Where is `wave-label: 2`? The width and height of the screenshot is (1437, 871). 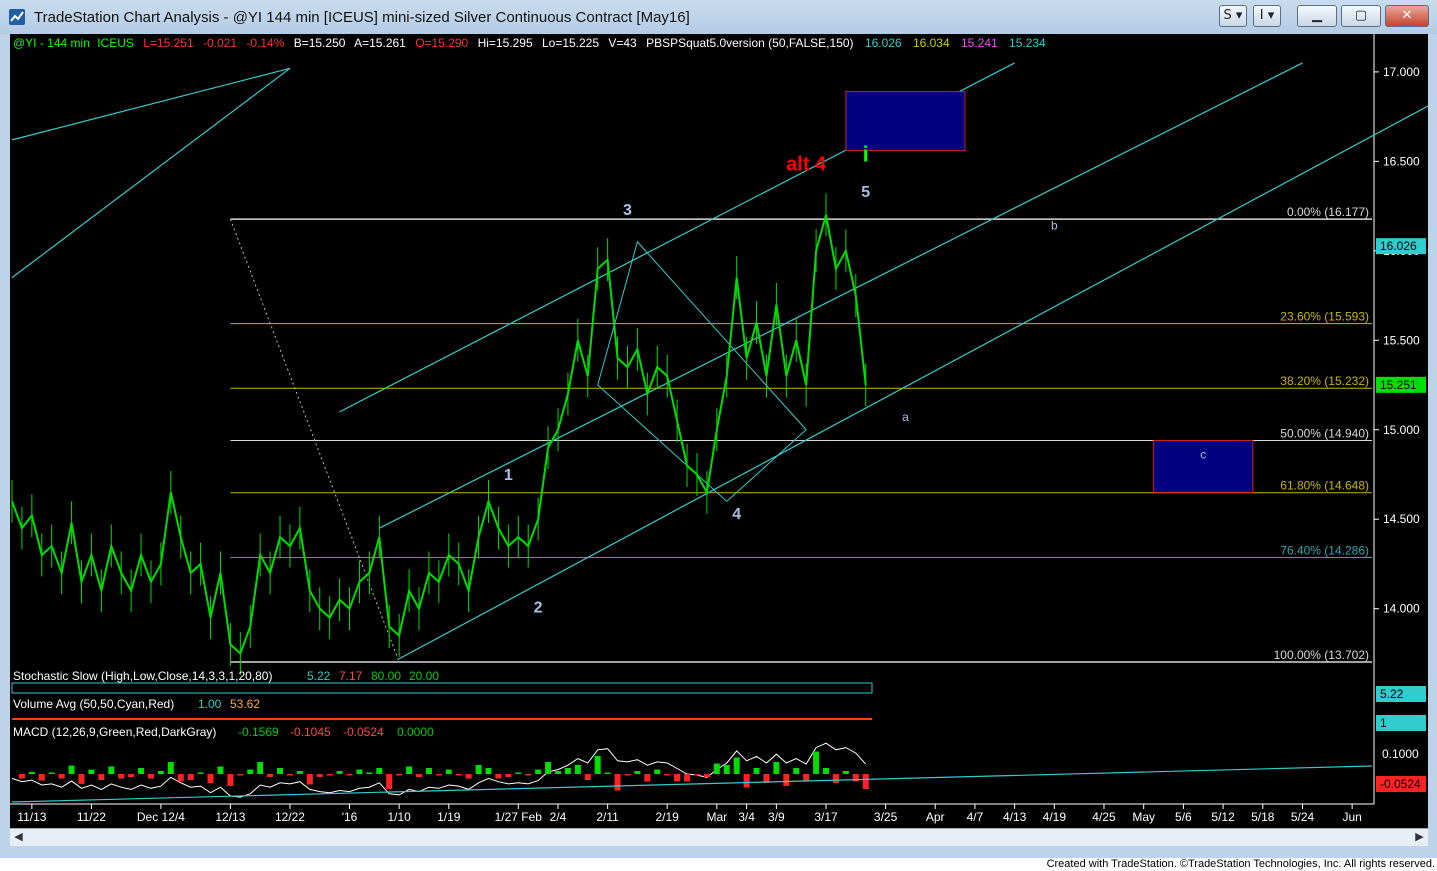 wave-label: 2 is located at coordinates (538, 607).